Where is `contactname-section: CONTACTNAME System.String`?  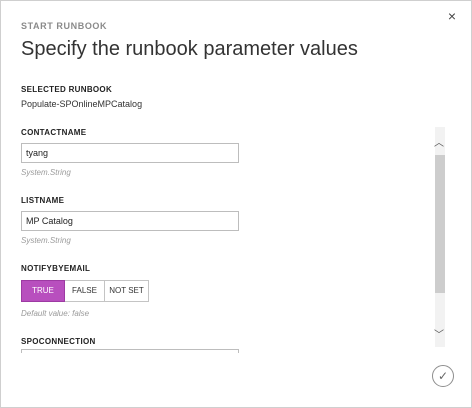 contactname-section: CONTACTNAME System.String is located at coordinates (130, 152).